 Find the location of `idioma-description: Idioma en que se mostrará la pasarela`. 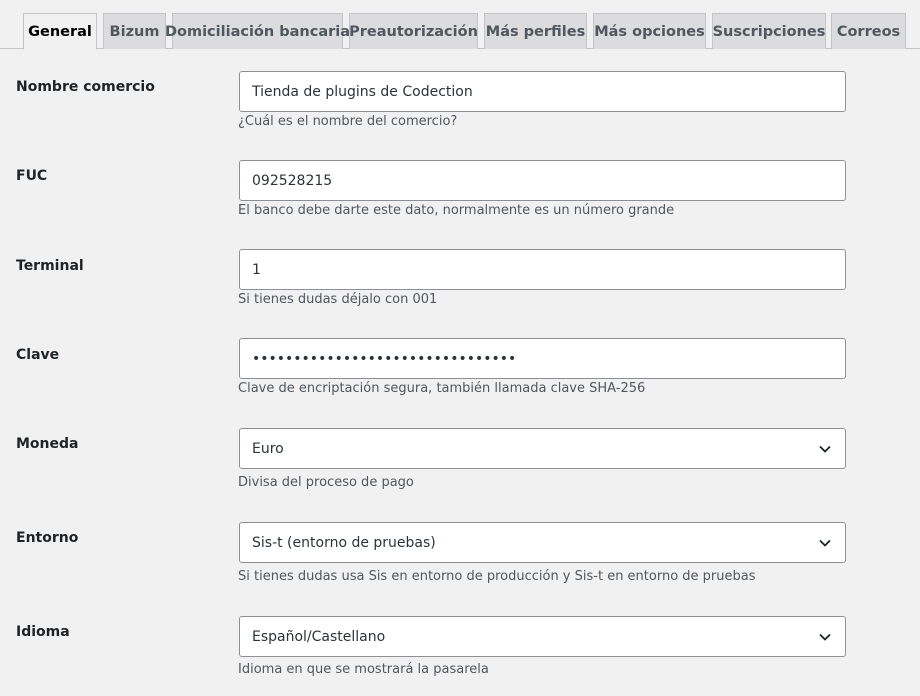

idioma-description: Idioma en que se mostrará la pasarela is located at coordinates (363, 669).